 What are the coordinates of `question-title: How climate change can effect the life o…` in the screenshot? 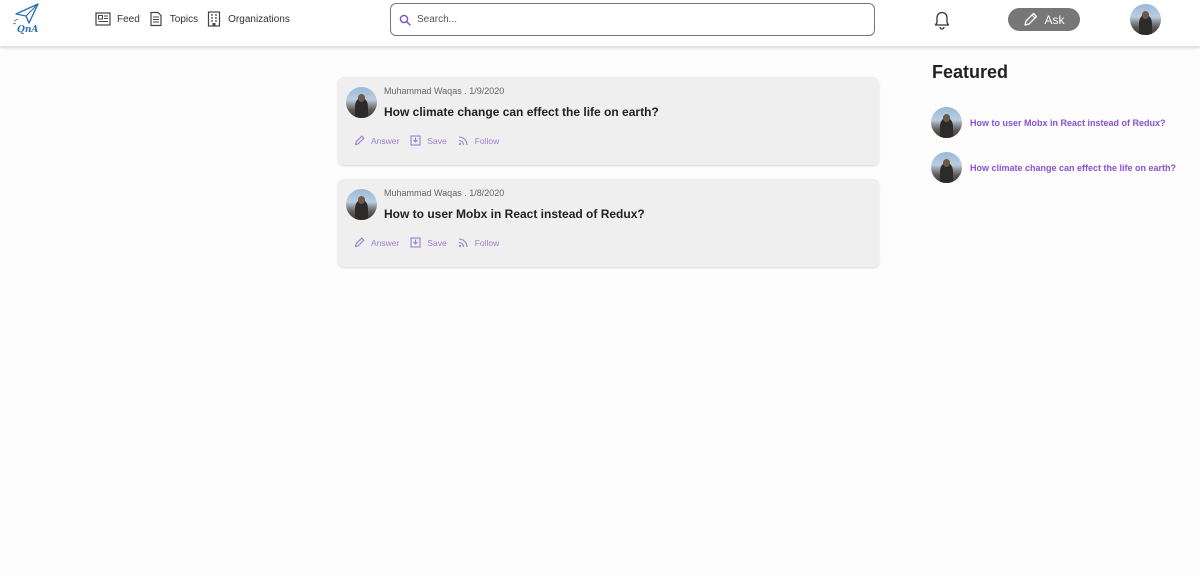 It's located at (521, 112).